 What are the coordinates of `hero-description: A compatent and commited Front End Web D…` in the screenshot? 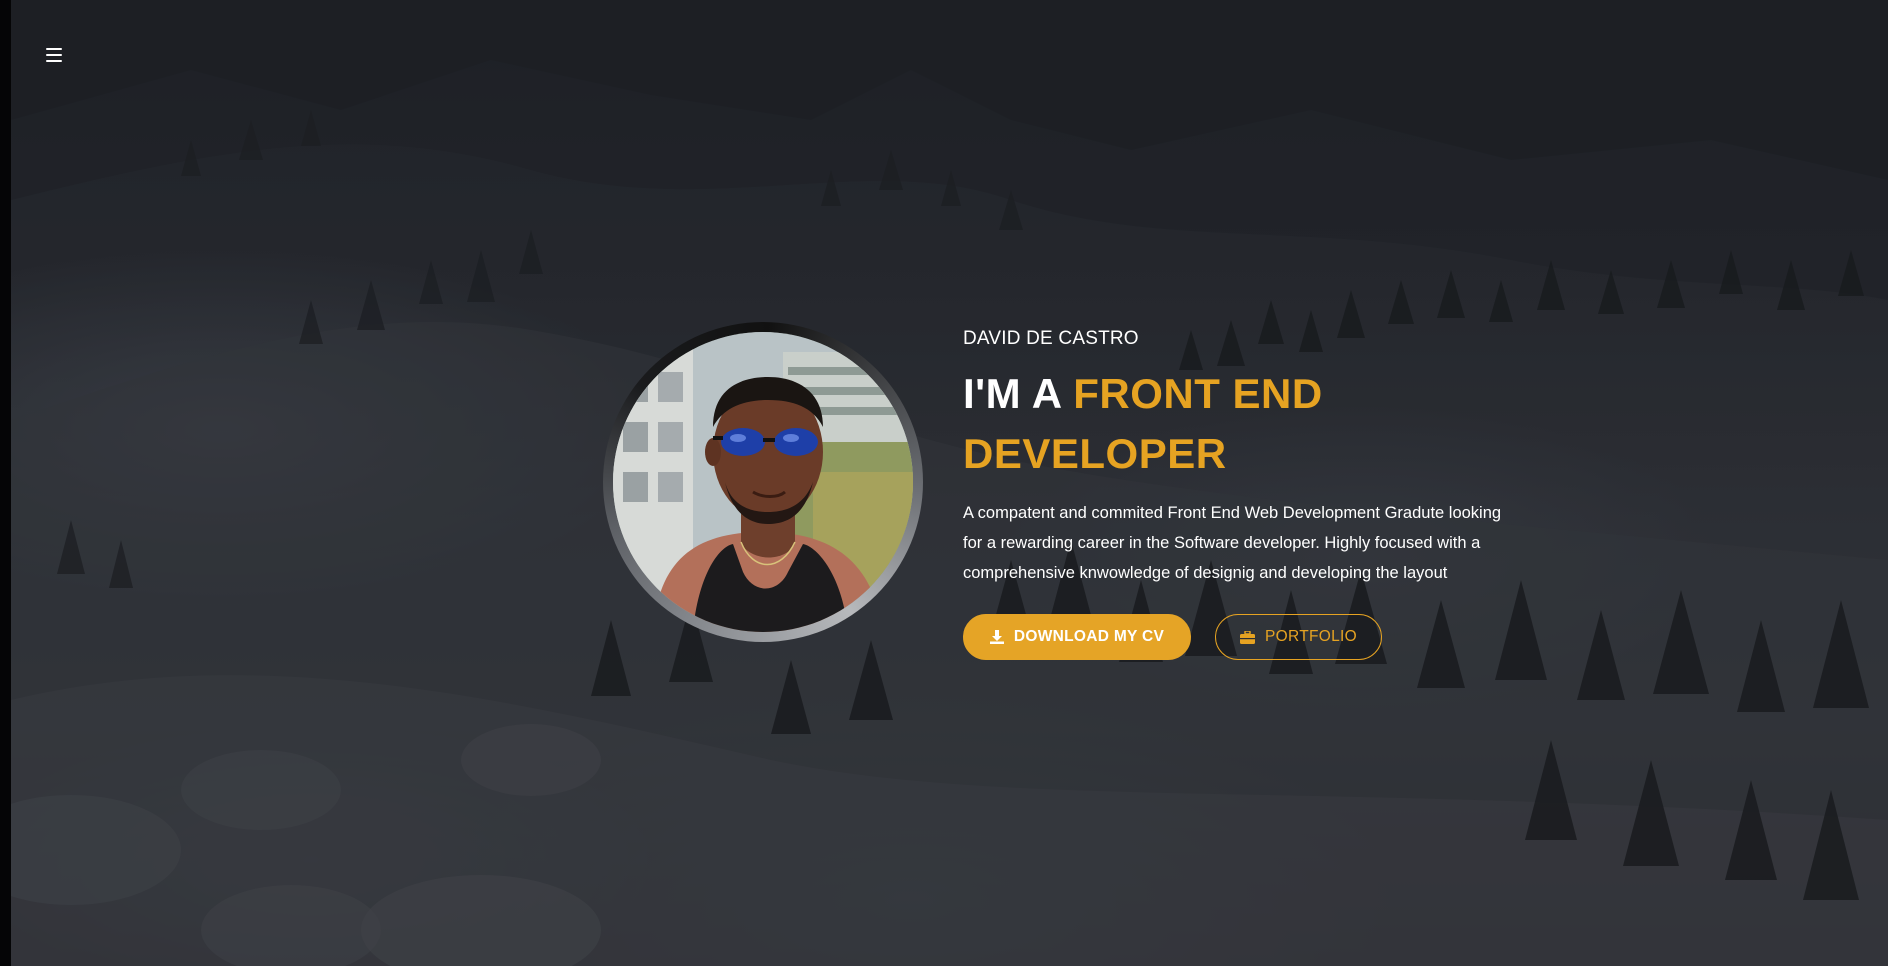 It's located at (1232, 543).